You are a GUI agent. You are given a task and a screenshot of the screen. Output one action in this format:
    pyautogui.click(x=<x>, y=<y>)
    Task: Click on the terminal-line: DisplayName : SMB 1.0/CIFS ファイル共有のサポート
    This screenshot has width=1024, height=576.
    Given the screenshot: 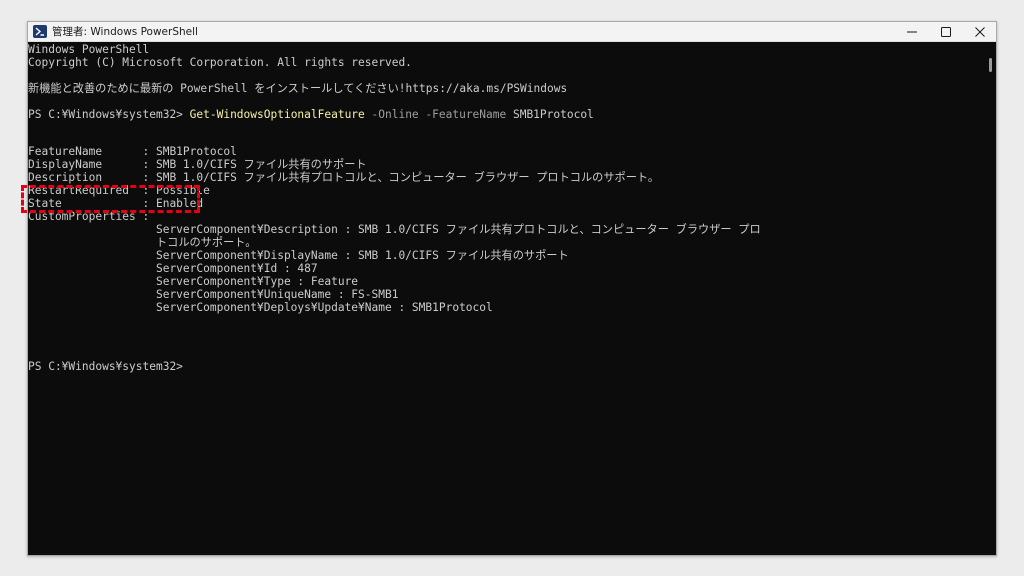 What is the action you would take?
    pyautogui.click(x=197, y=164)
    